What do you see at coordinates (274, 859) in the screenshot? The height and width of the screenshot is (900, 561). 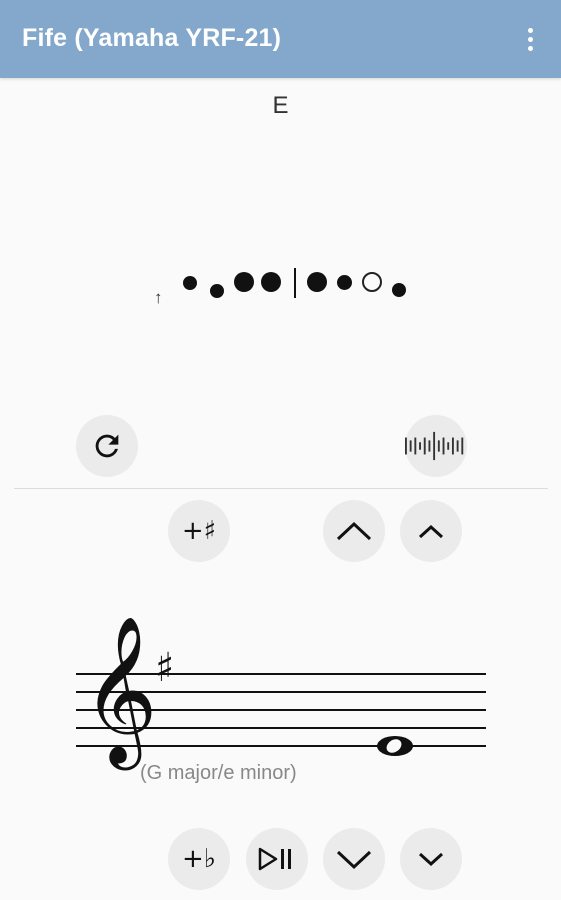 I see `play-pause-icon` at bounding box center [274, 859].